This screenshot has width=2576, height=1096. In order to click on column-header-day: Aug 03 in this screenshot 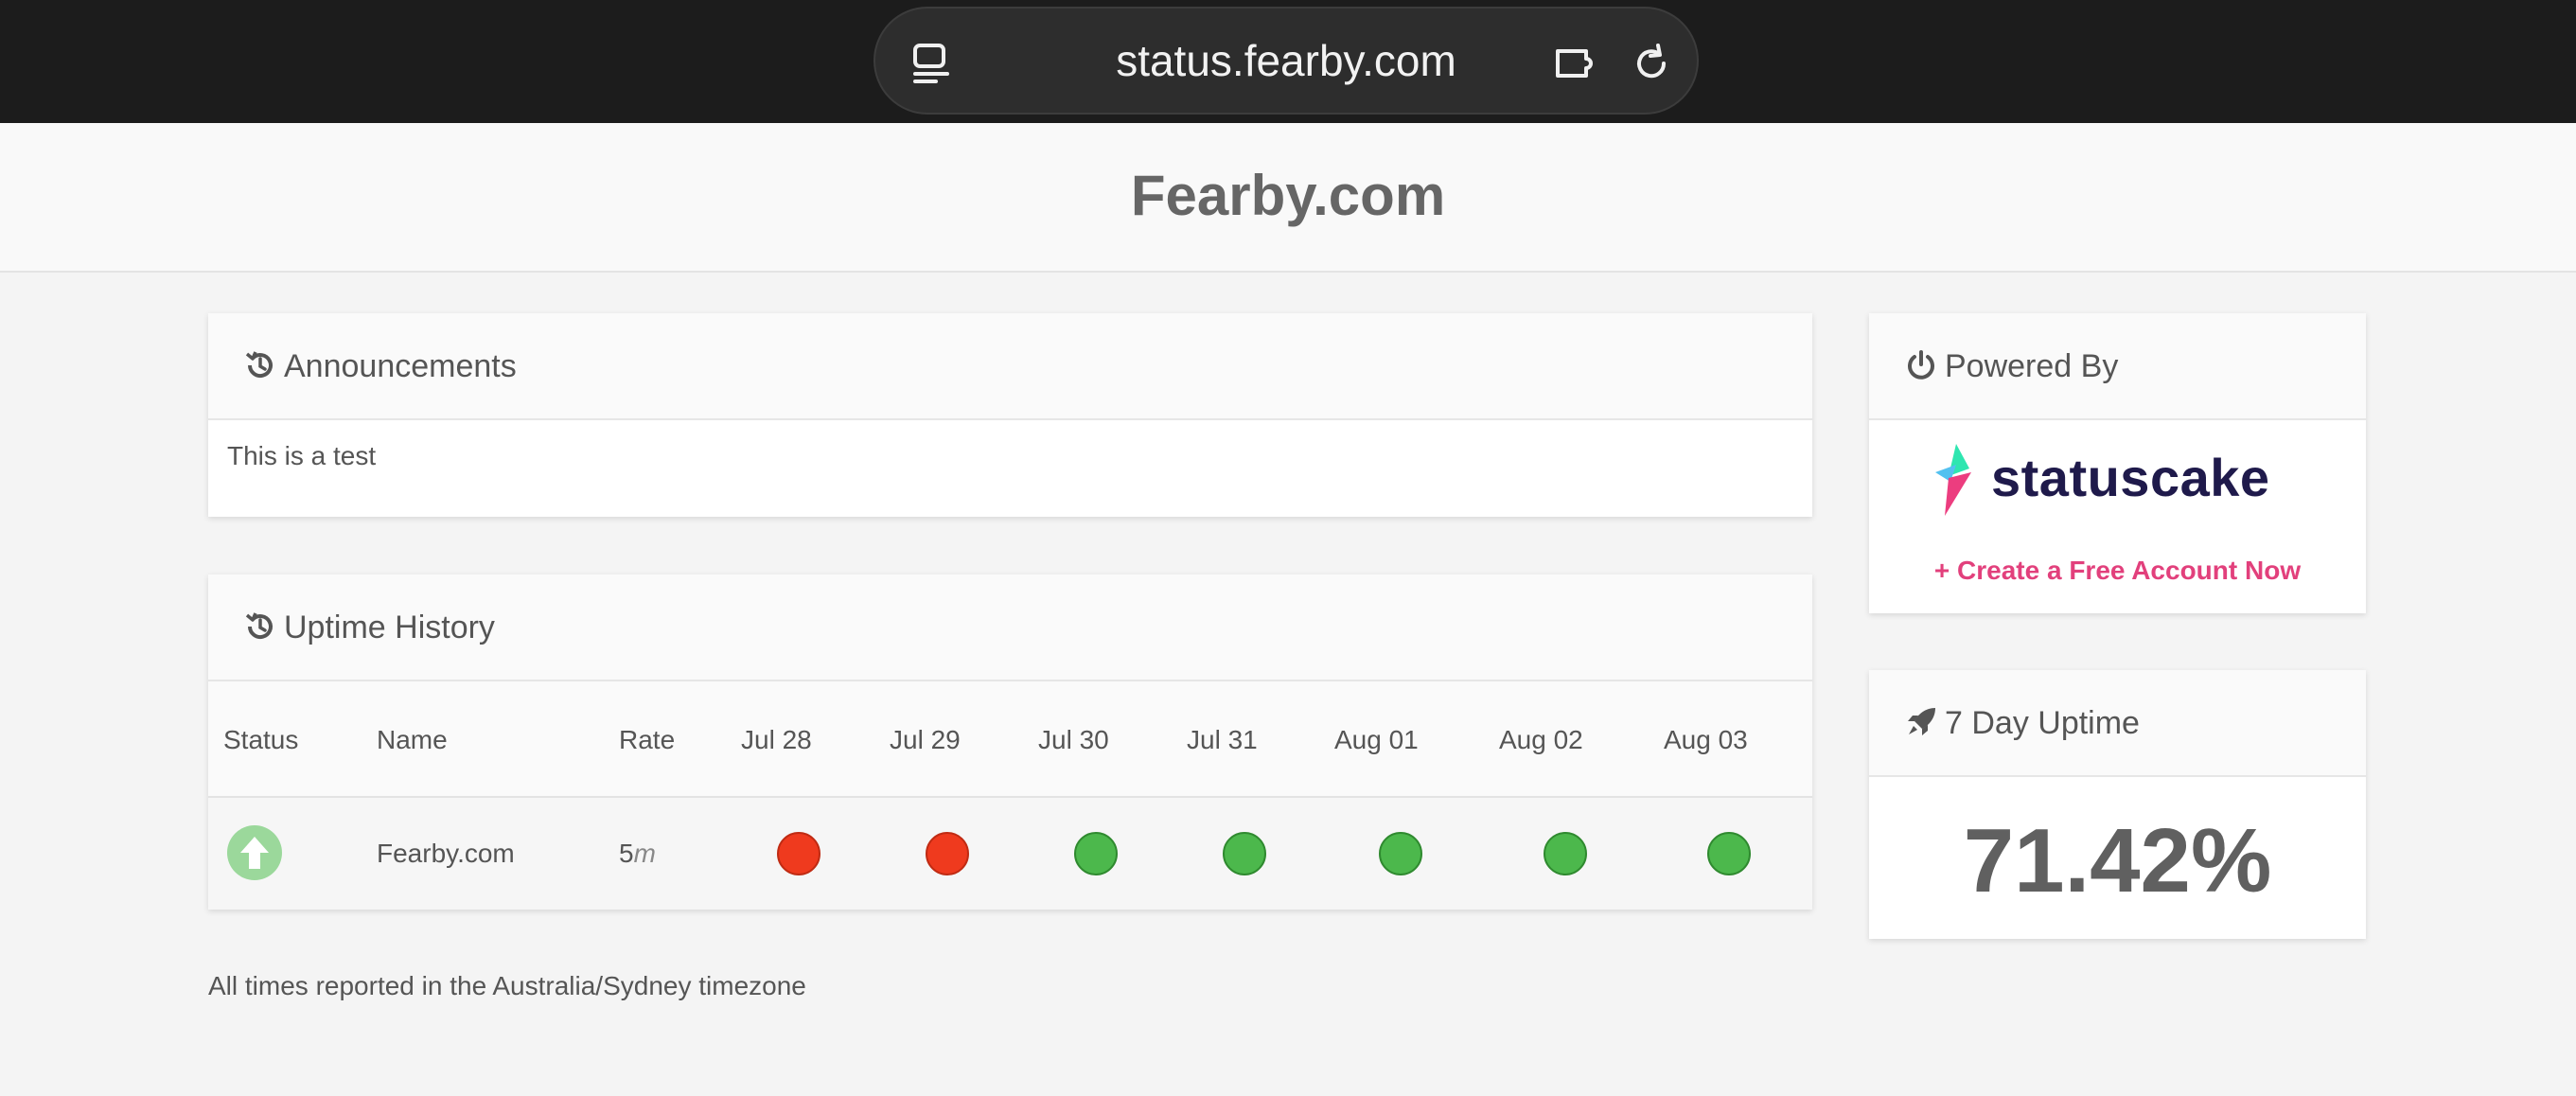, I will do `click(1706, 739)`.